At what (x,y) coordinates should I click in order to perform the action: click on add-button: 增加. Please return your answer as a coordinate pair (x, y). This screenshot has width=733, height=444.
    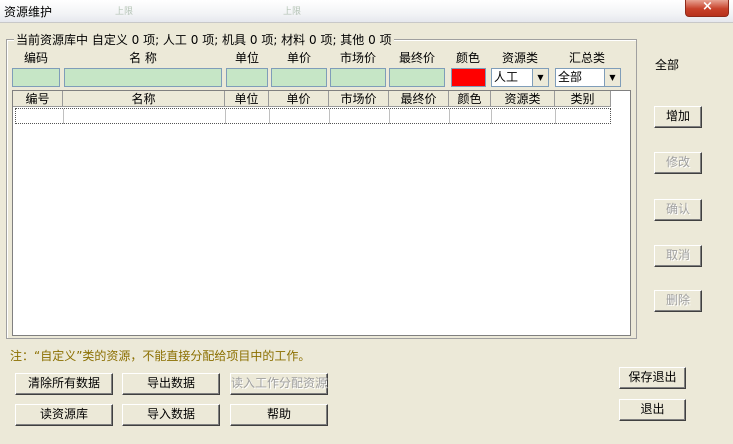
    Looking at the image, I should click on (678, 117).